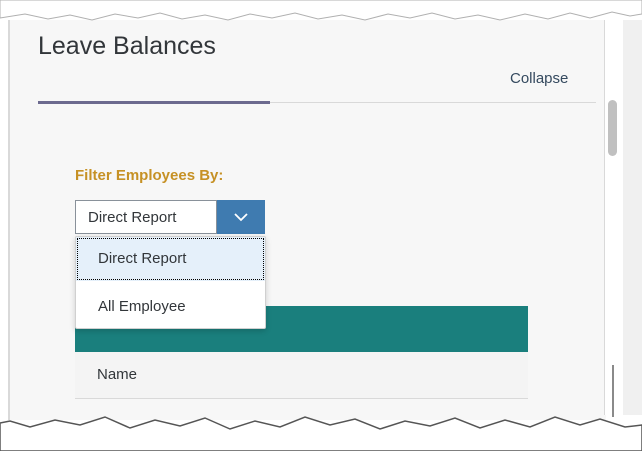  What do you see at coordinates (170, 259) in the screenshot?
I see `option-direct-report: Direct Report` at bounding box center [170, 259].